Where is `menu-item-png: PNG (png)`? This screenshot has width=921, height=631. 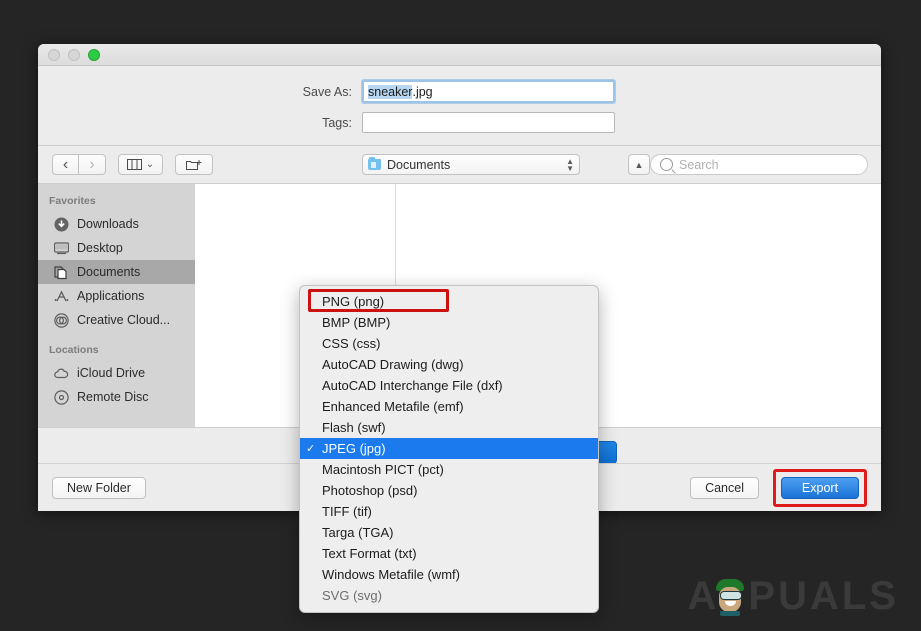
menu-item-png: PNG (png) is located at coordinates (449, 301).